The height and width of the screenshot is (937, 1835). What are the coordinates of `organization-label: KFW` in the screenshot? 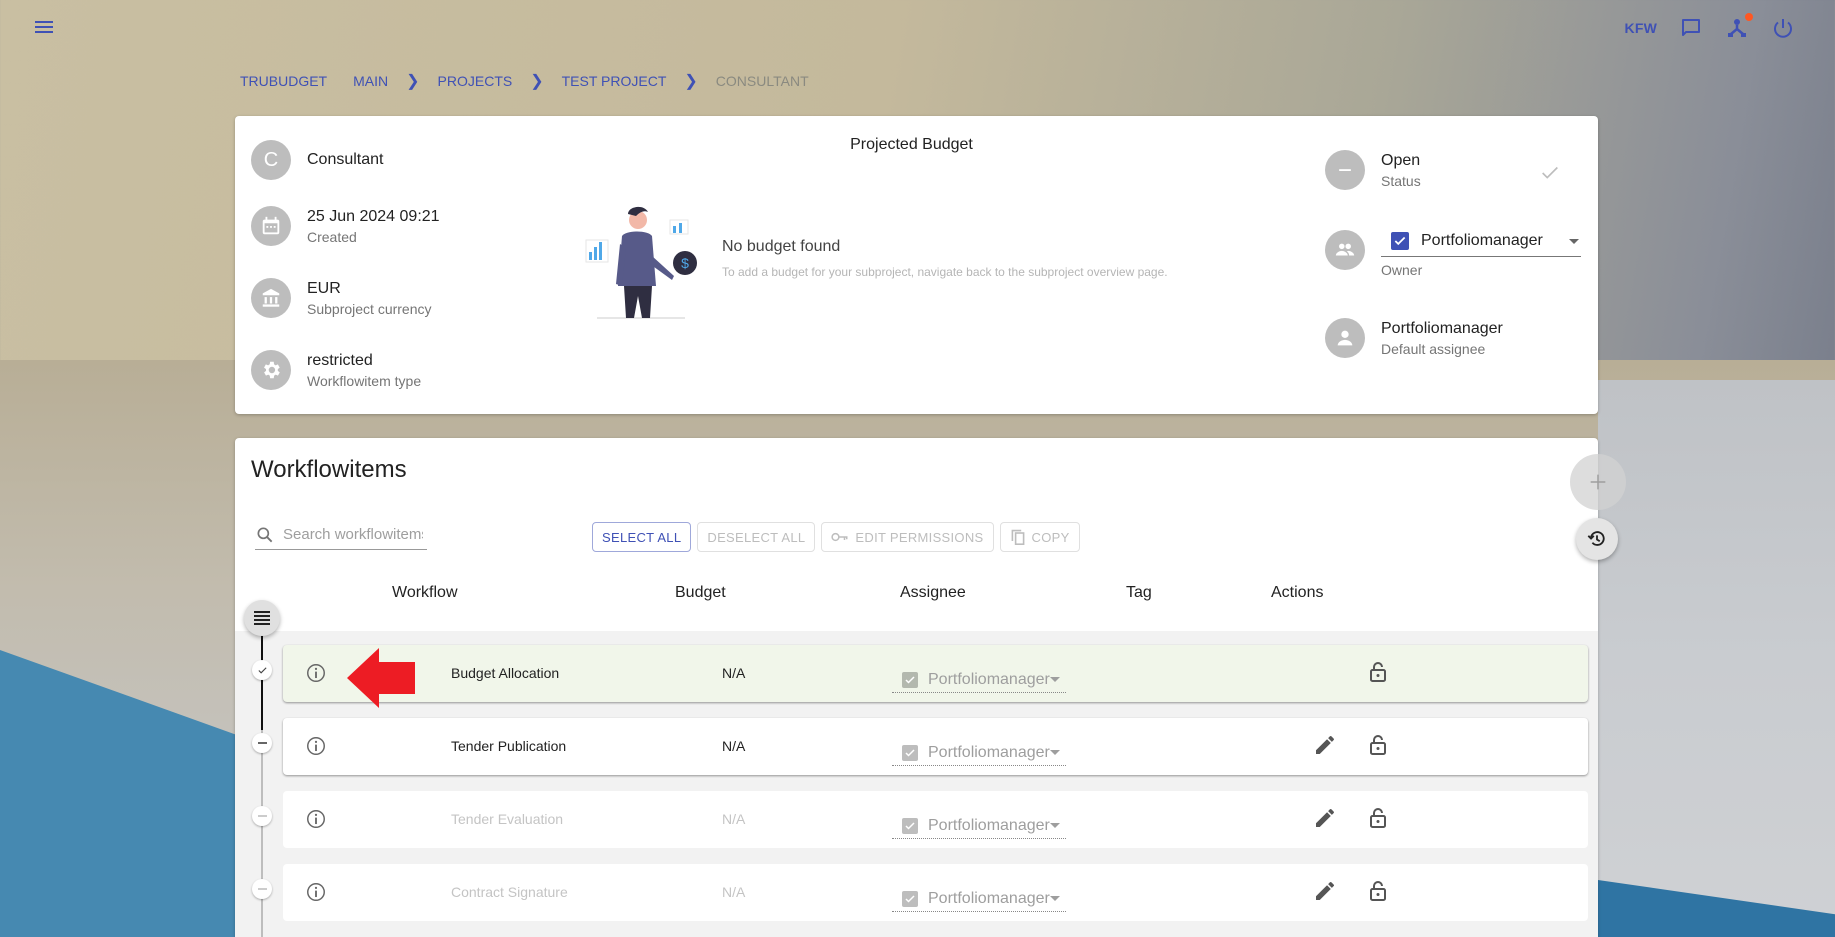 It's located at (1640, 28).